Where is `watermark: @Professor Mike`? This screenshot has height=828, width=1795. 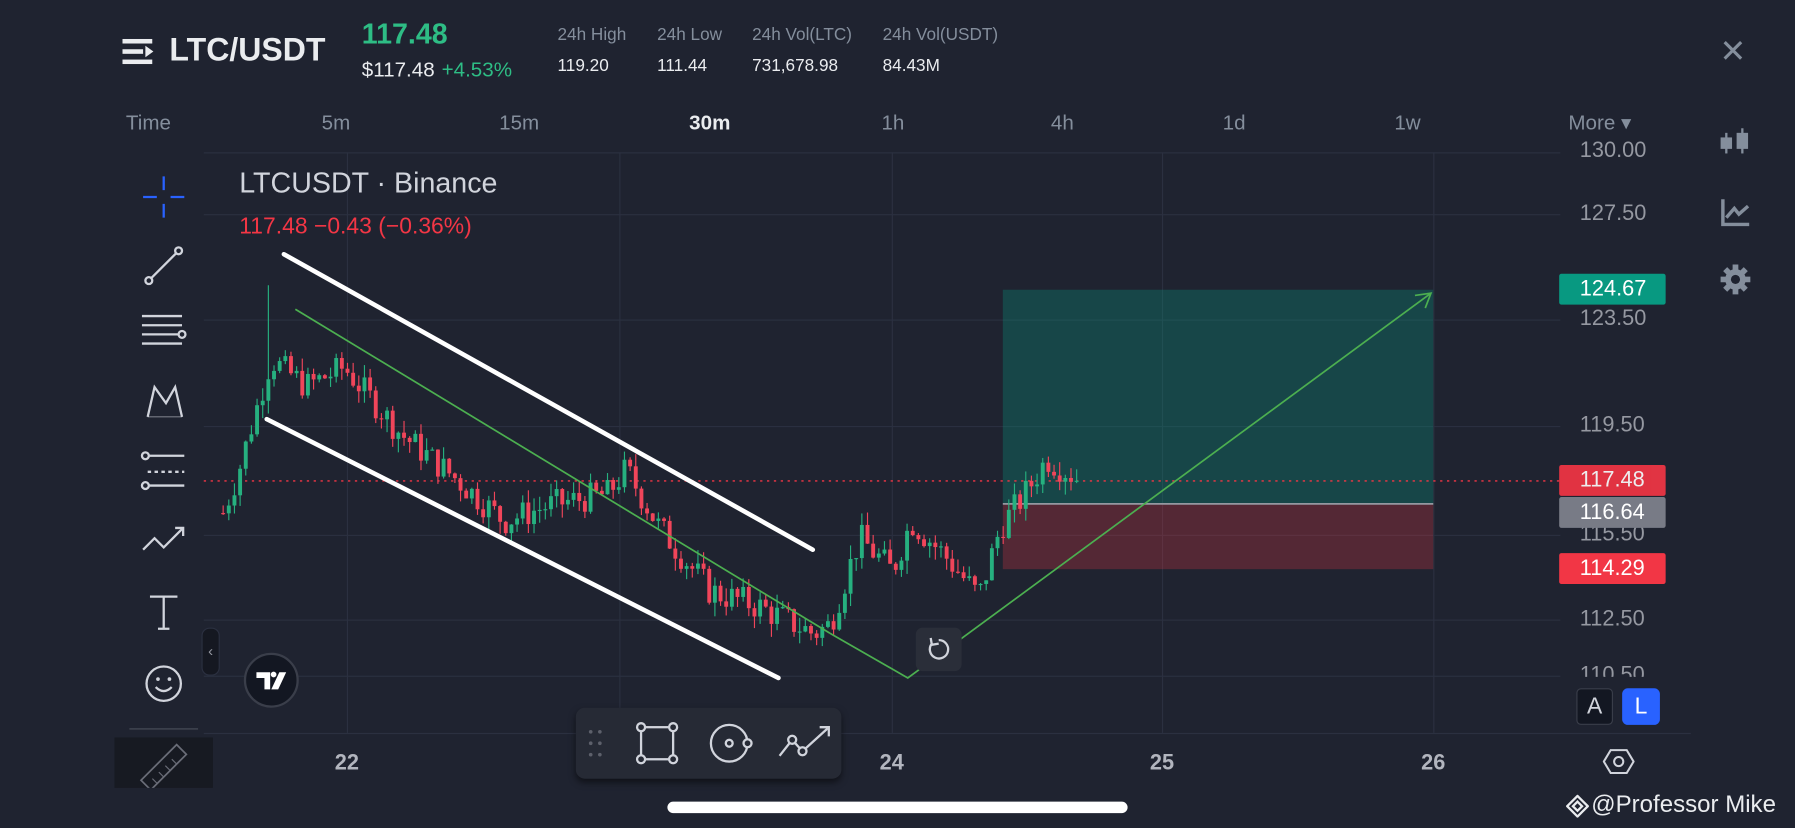 watermark: @Professor Mike is located at coordinates (1683, 804).